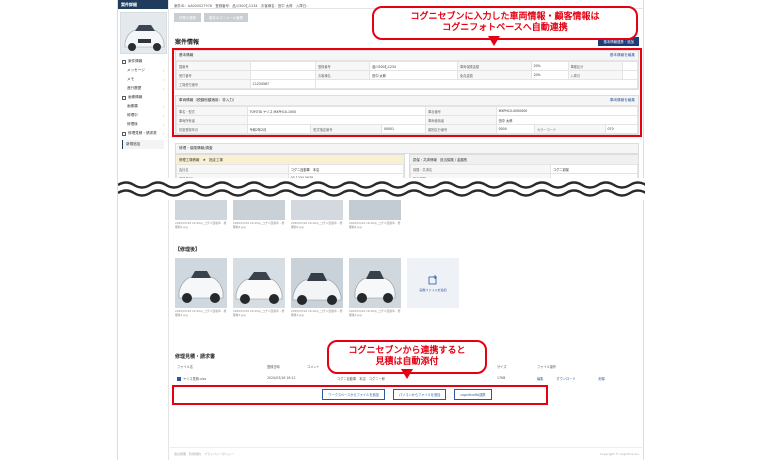 This screenshot has height=460, width=760. I want to click on document-icon, so click(124, 133).